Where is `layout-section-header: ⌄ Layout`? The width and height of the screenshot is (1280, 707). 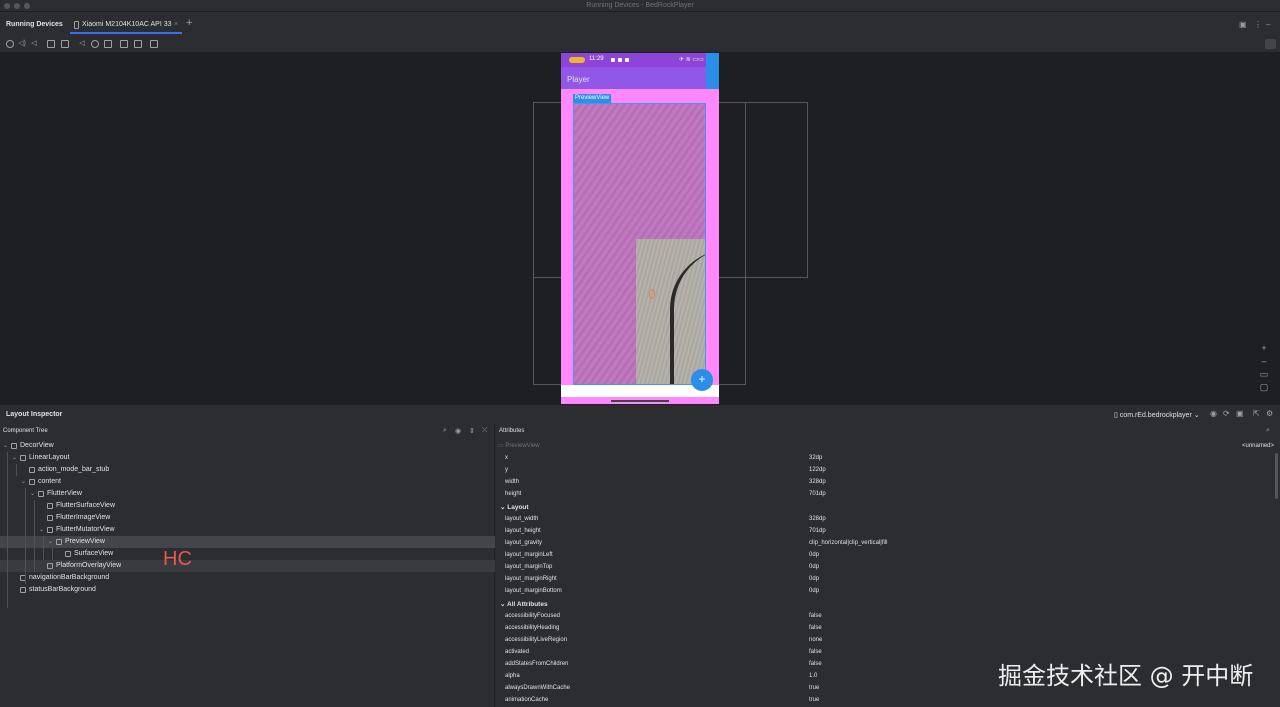
layout-section-header: ⌄ Layout is located at coordinates (514, 507).